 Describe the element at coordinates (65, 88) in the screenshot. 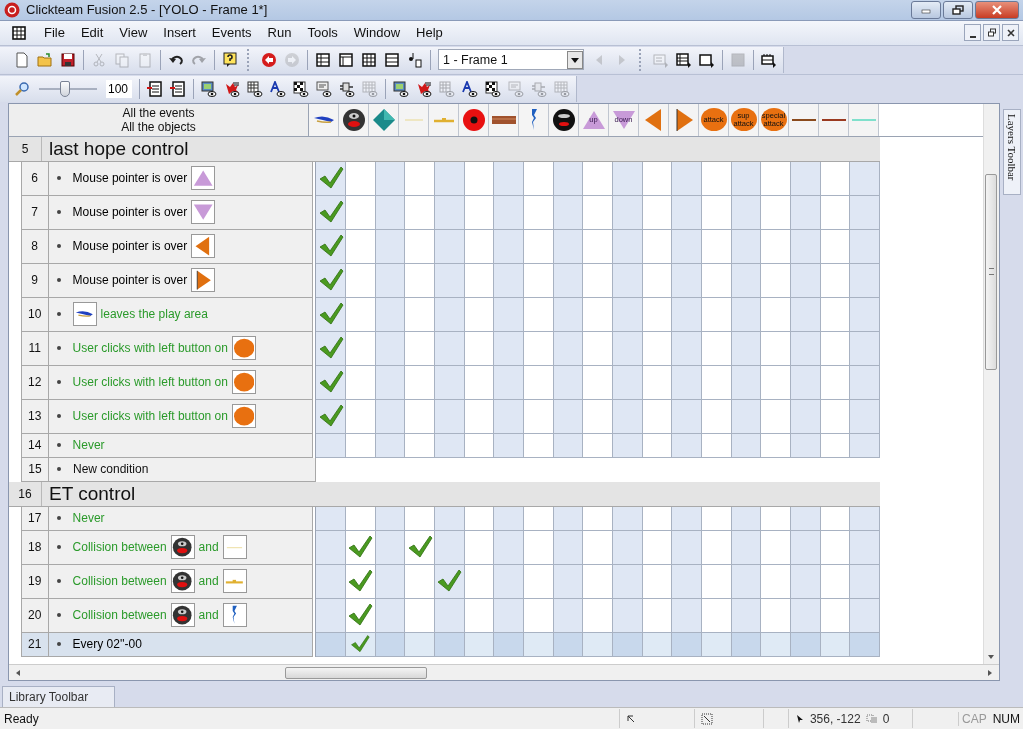

I see `slider-thumb` at that location.